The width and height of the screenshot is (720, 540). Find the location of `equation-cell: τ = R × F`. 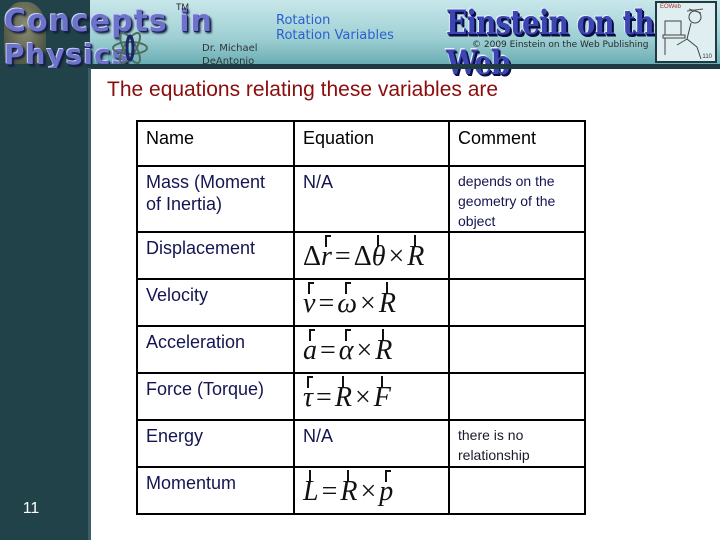

equation-cell: τ = R × F is located at coordinates (371, 396).